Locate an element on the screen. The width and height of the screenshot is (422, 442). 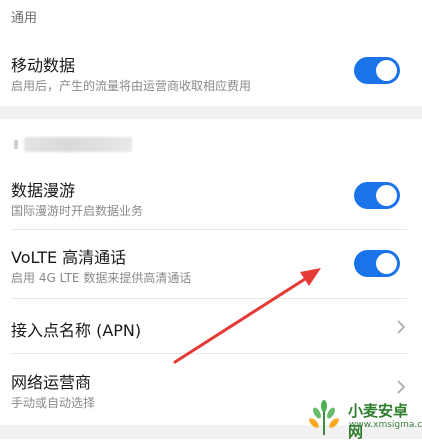
setting-title: 网络运营商 is located at coordinates (51, 382).